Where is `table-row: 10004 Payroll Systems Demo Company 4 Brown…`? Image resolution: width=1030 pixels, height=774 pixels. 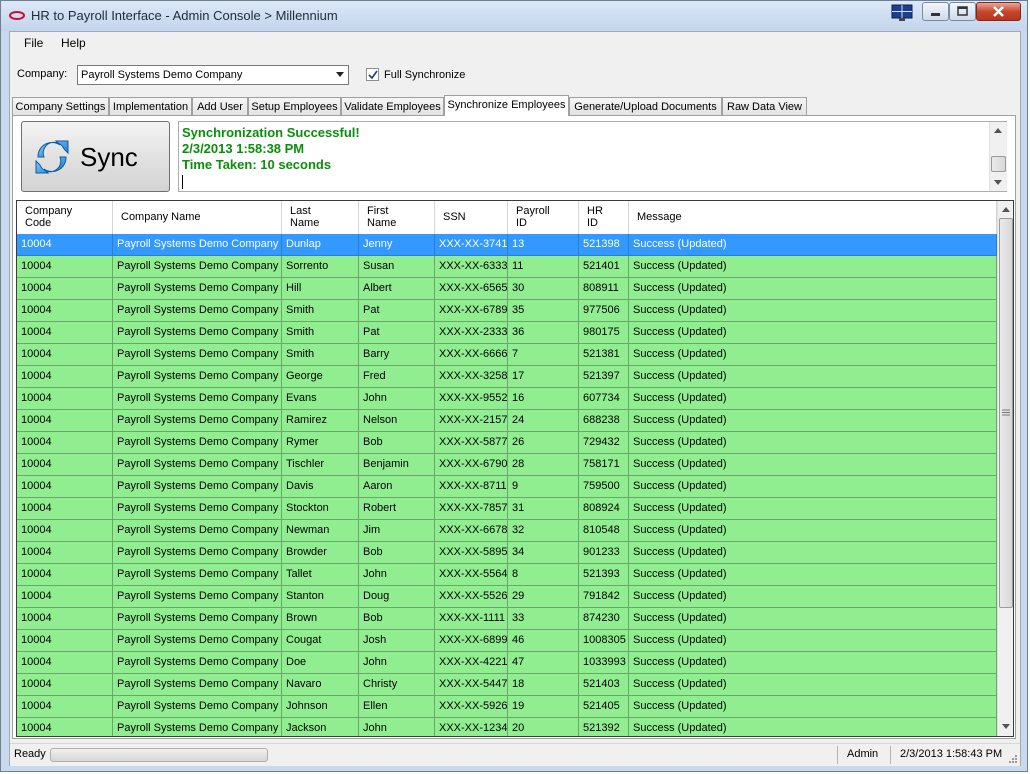 table-row: 10004 Payroll Systems Demo Company 4 Brown… is located at coordinates (507, 619).